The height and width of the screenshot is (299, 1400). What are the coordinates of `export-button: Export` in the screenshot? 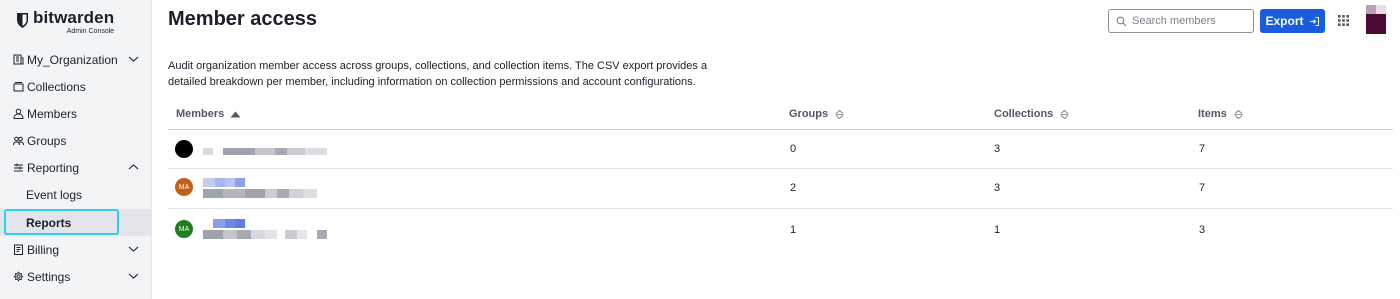 It's located at (1292, 21).